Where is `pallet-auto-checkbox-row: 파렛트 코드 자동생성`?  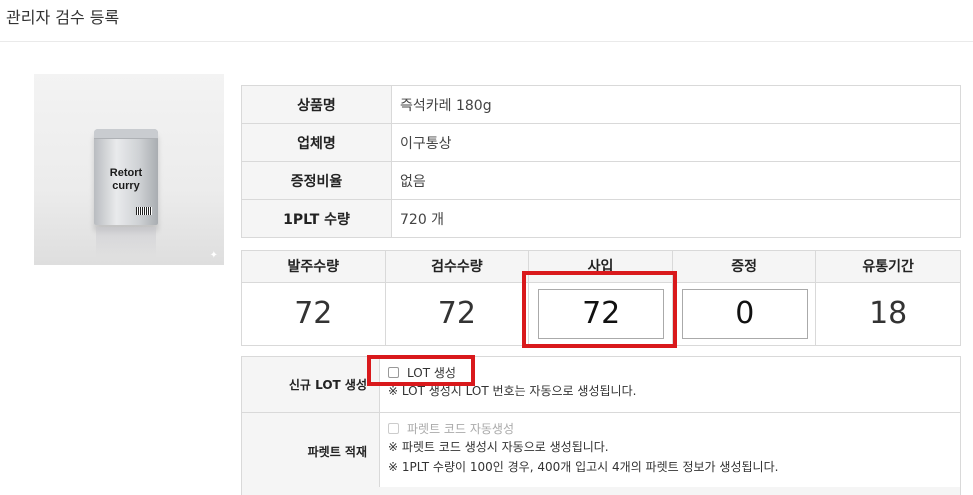 pallet-auto-checkbox-row: 파렛트 코드 자동생성 is located at coordinates (583, 428).